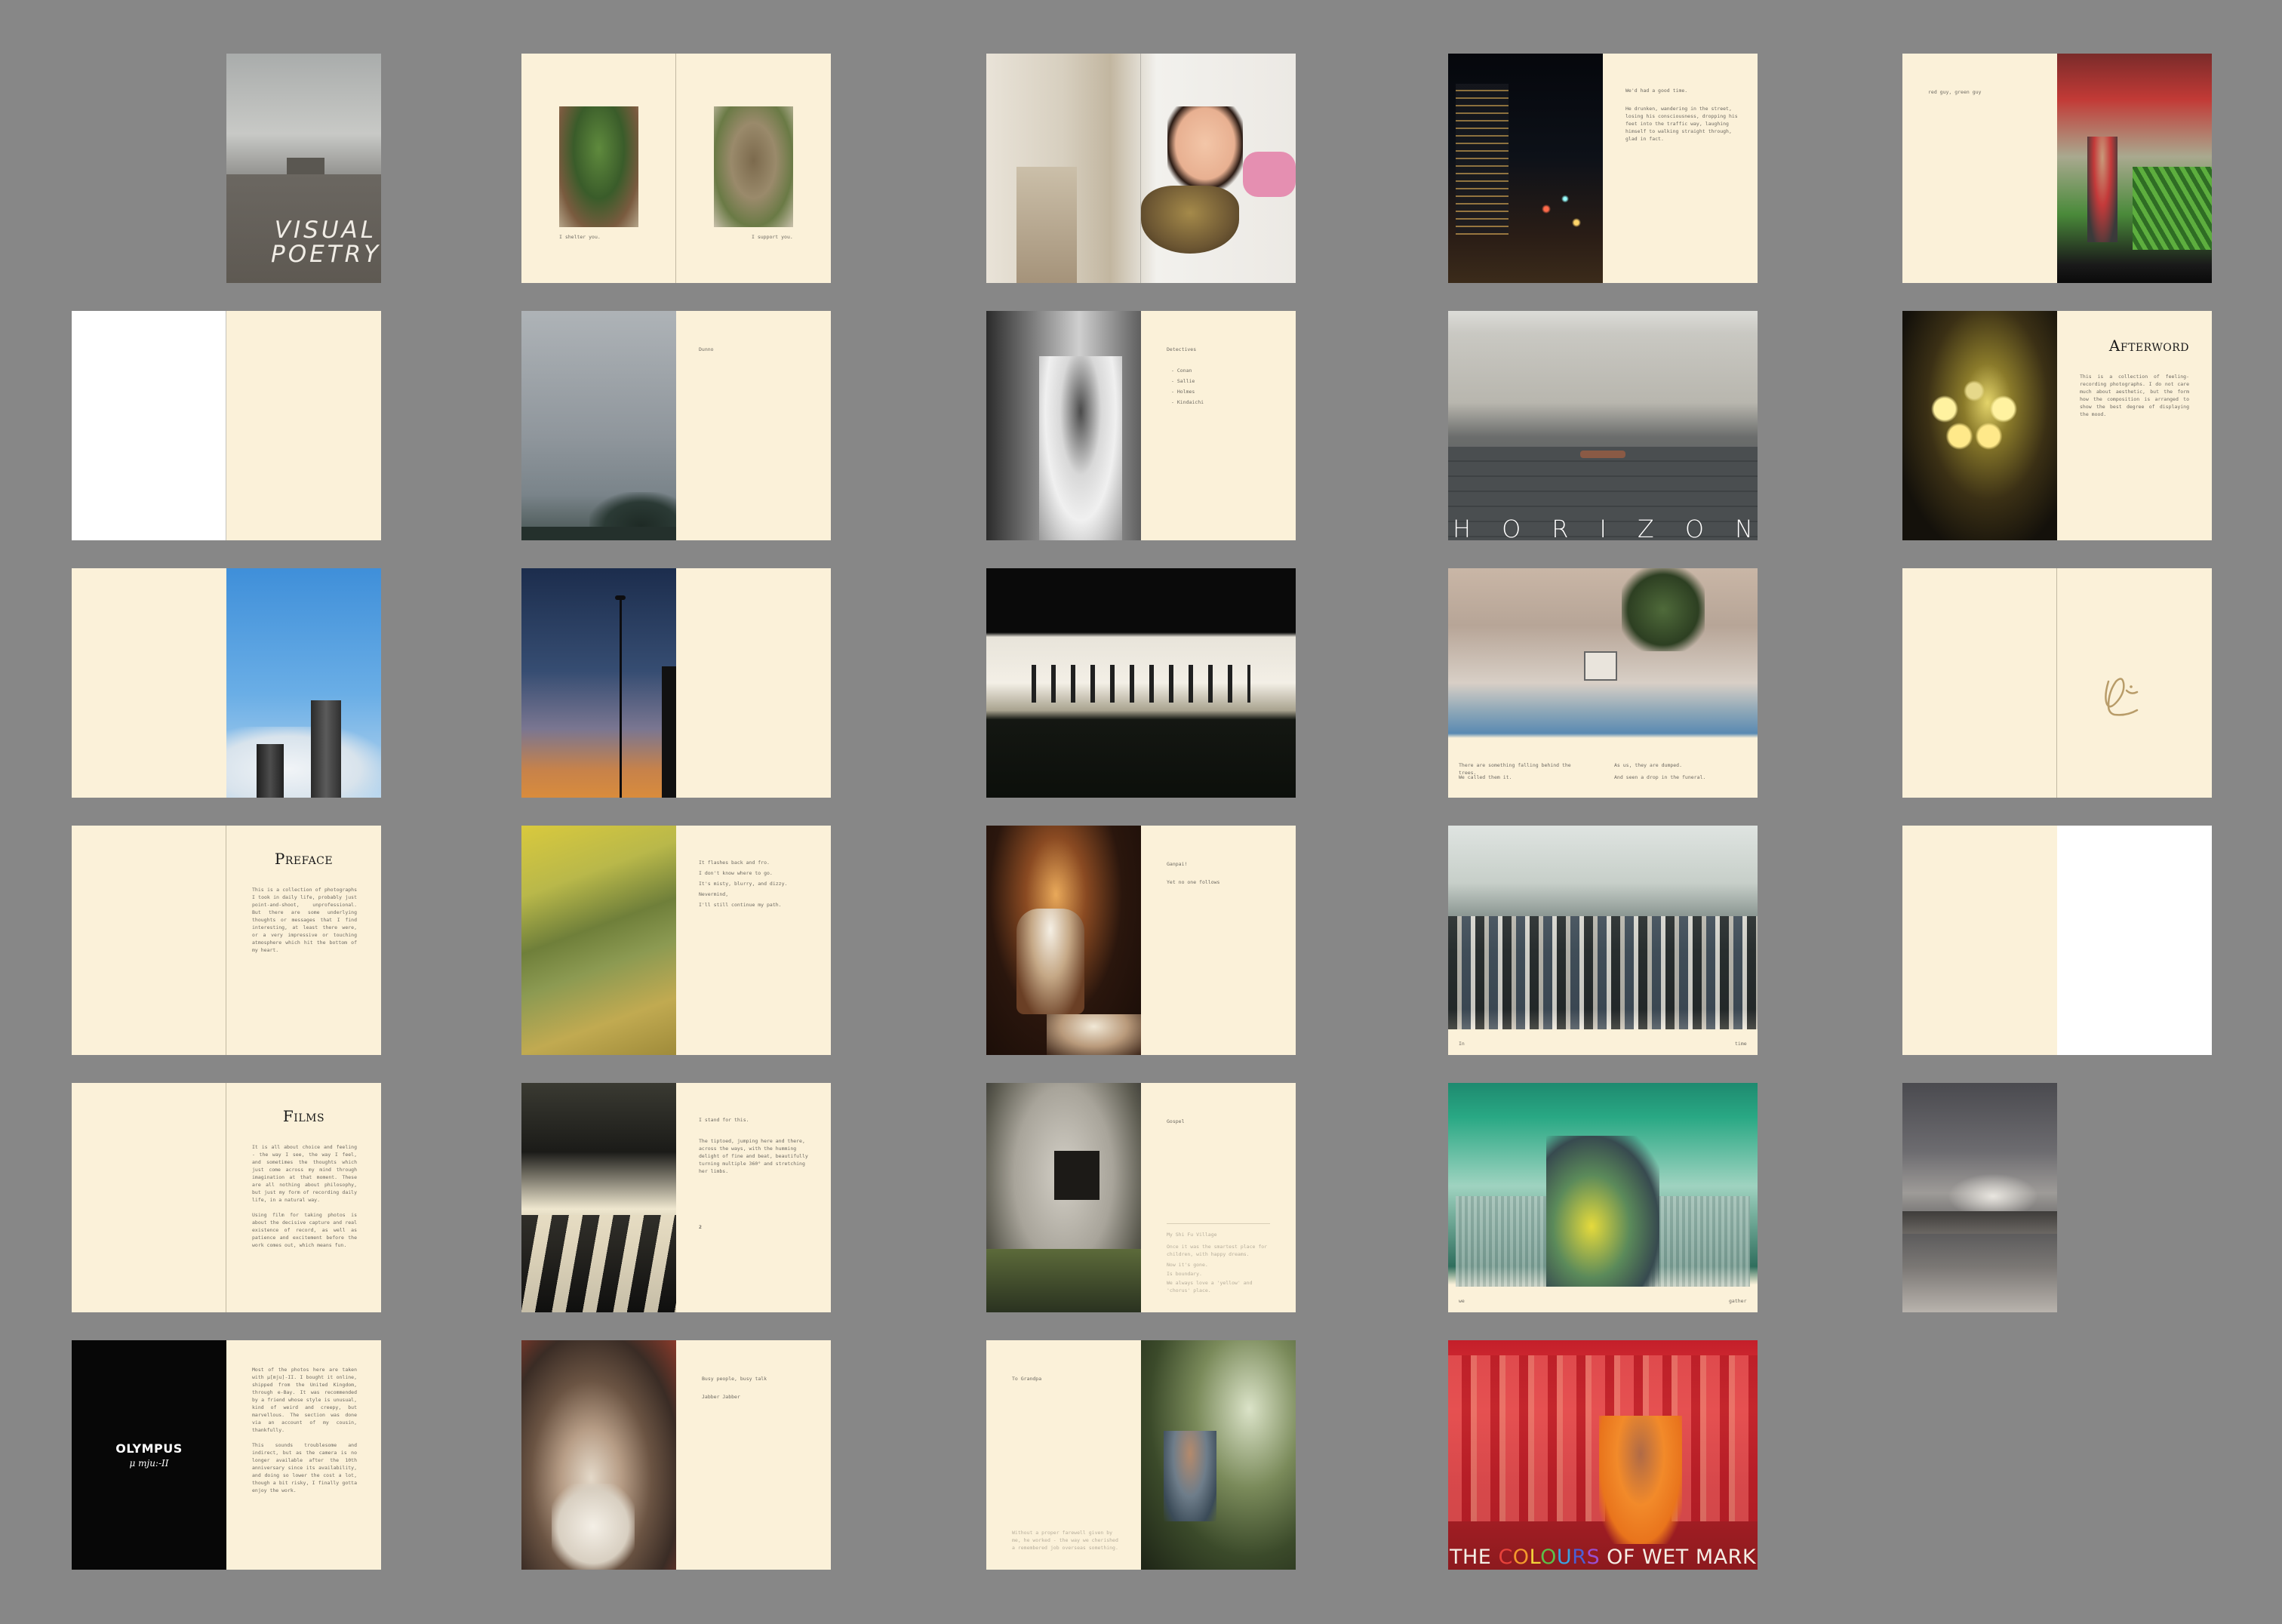 The width and height of the screenshot is (2282, 1624). What do you see at coordinates (1648, 765) in the screenshot?
I see `trolley-right-line-1: As us, they are dumped.` at bounding box center [1648, 765].